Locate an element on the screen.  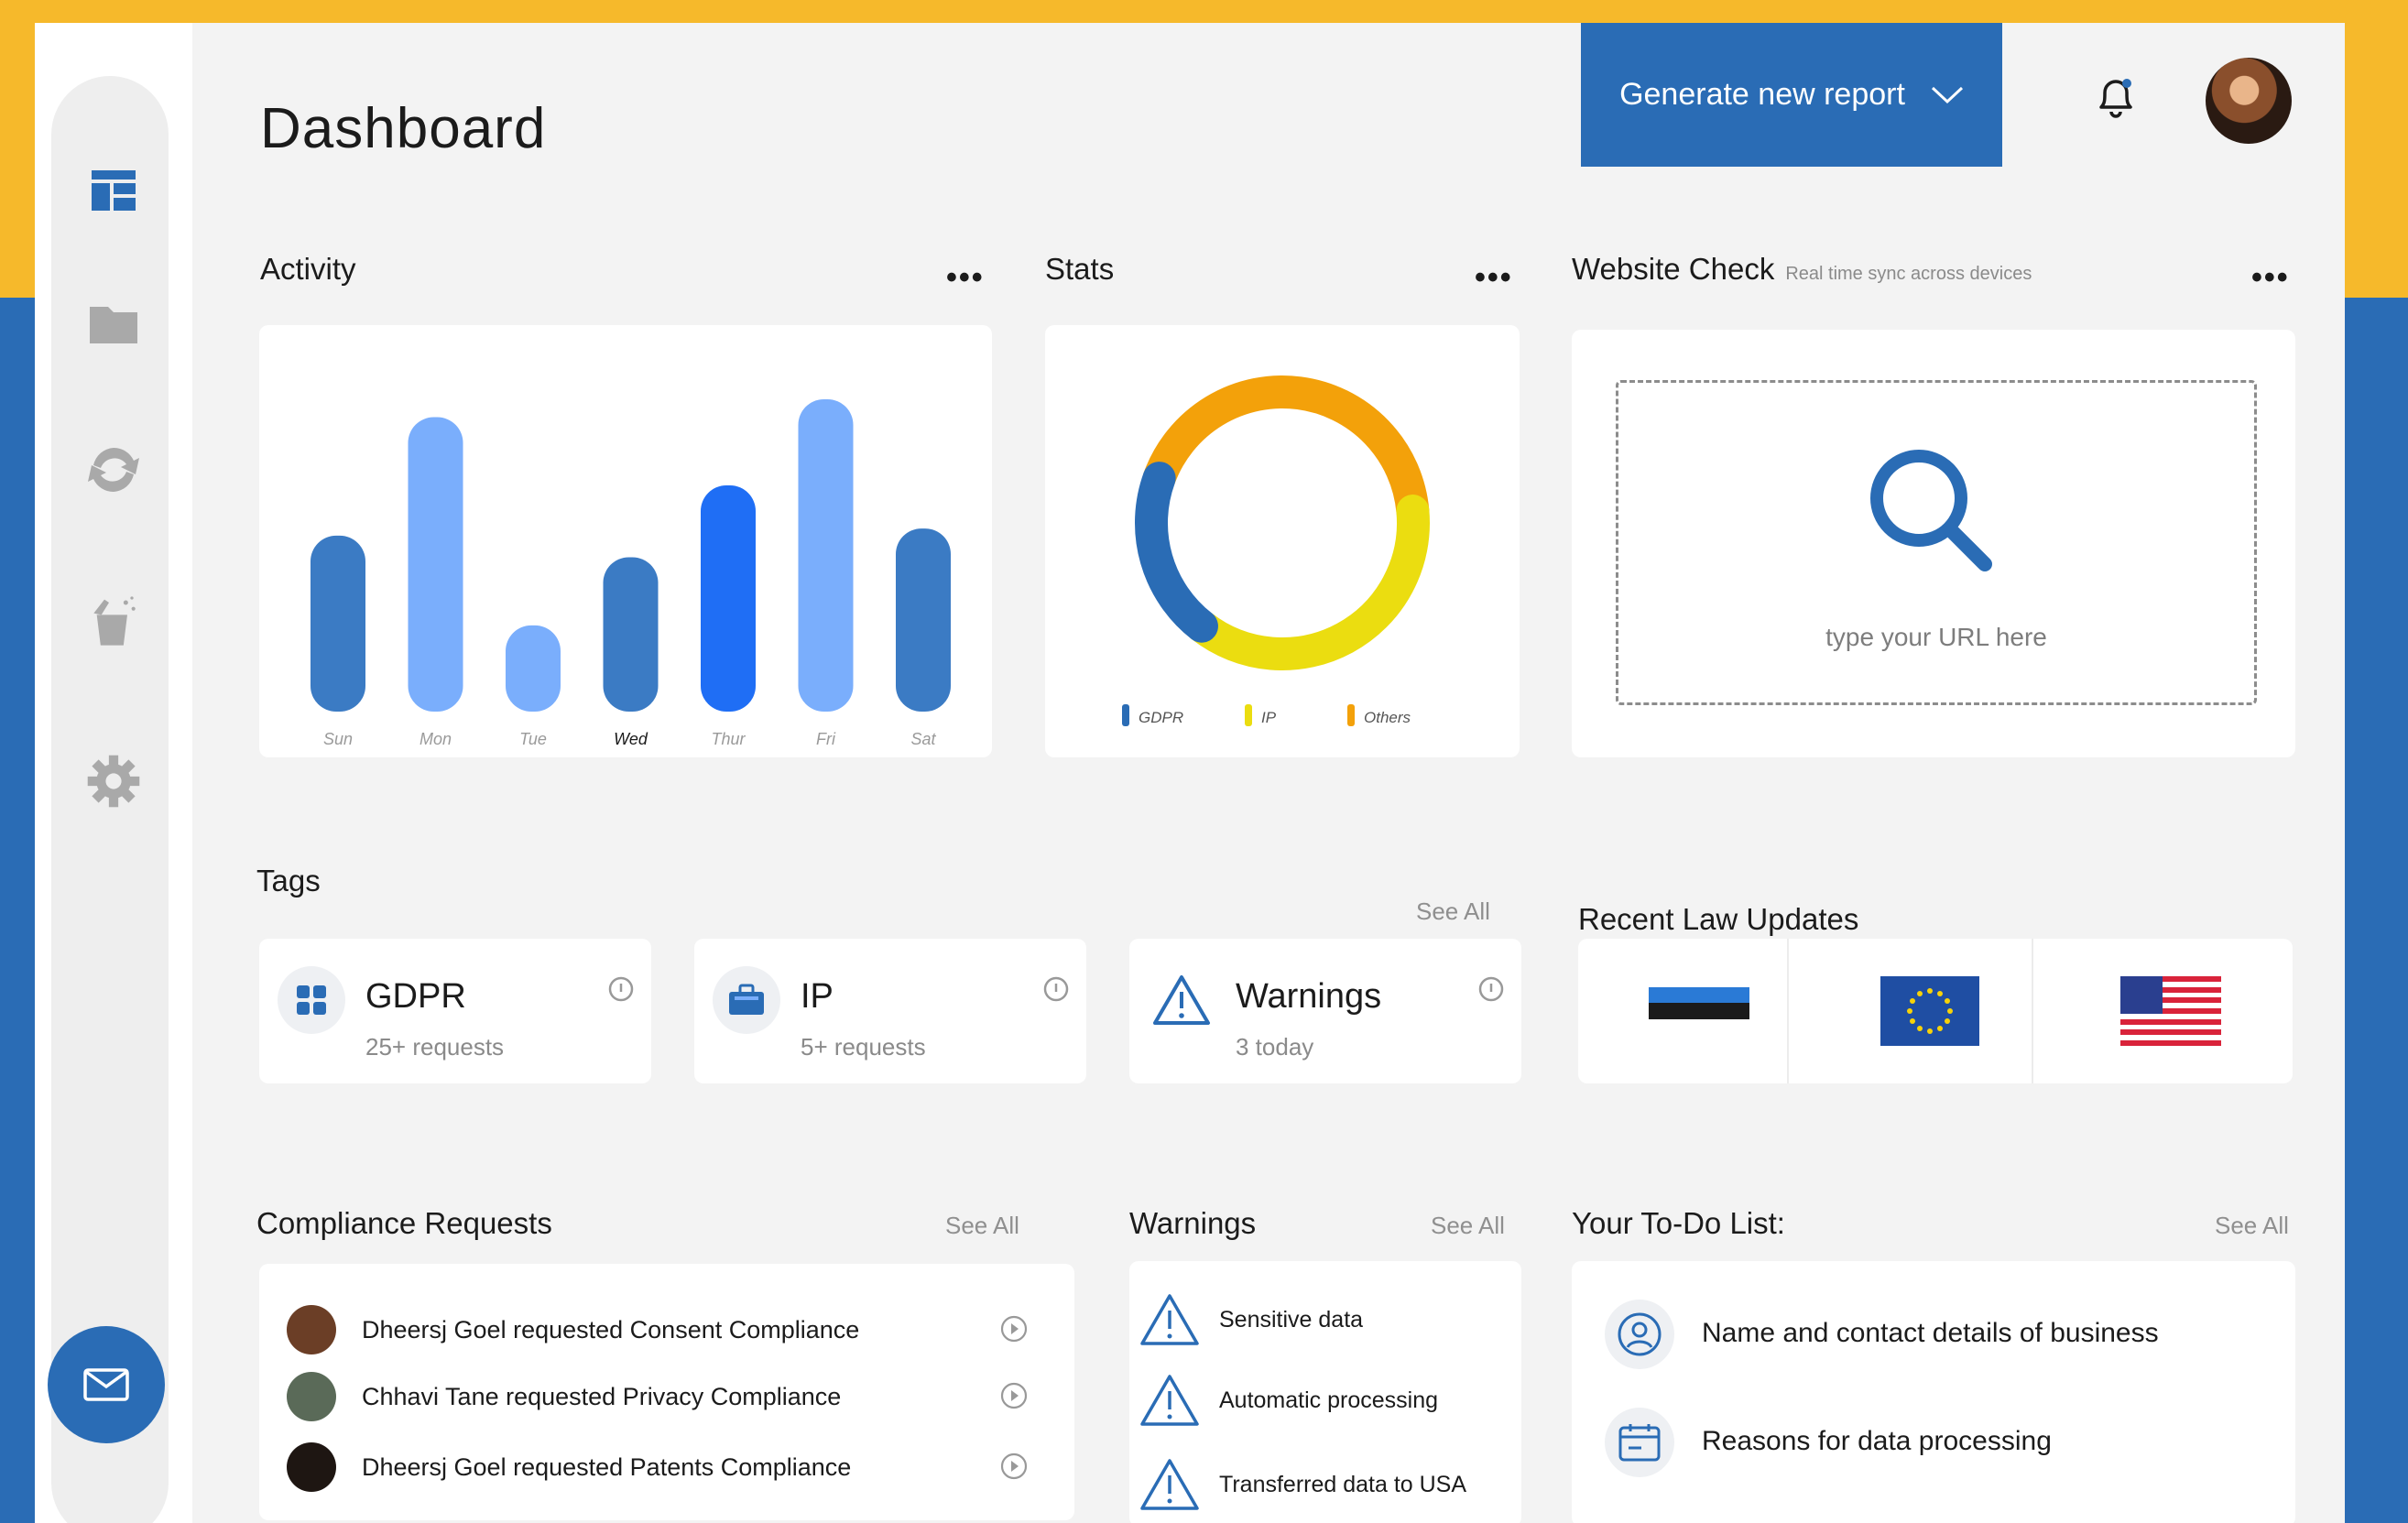
tag-card-gdpr: GDPR 25+ requests is located at coordinates (455, 1011).